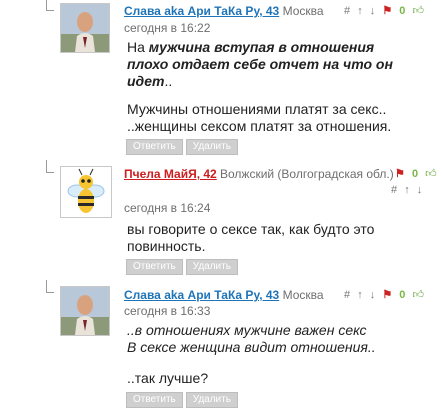 The height and width of the screenshot is (408, 442). I want to click on text-line: ..в отношениях мужчине важен секс, so click(247, 330).